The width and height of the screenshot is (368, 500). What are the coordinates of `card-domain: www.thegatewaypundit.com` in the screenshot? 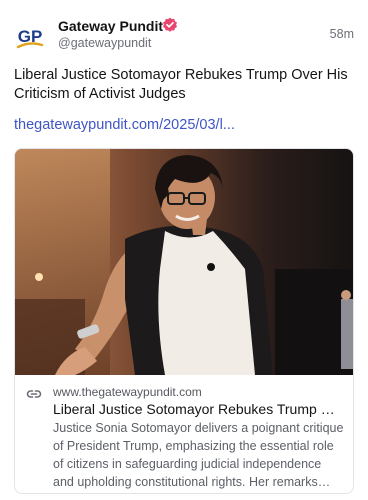 It's located at (127, 392).